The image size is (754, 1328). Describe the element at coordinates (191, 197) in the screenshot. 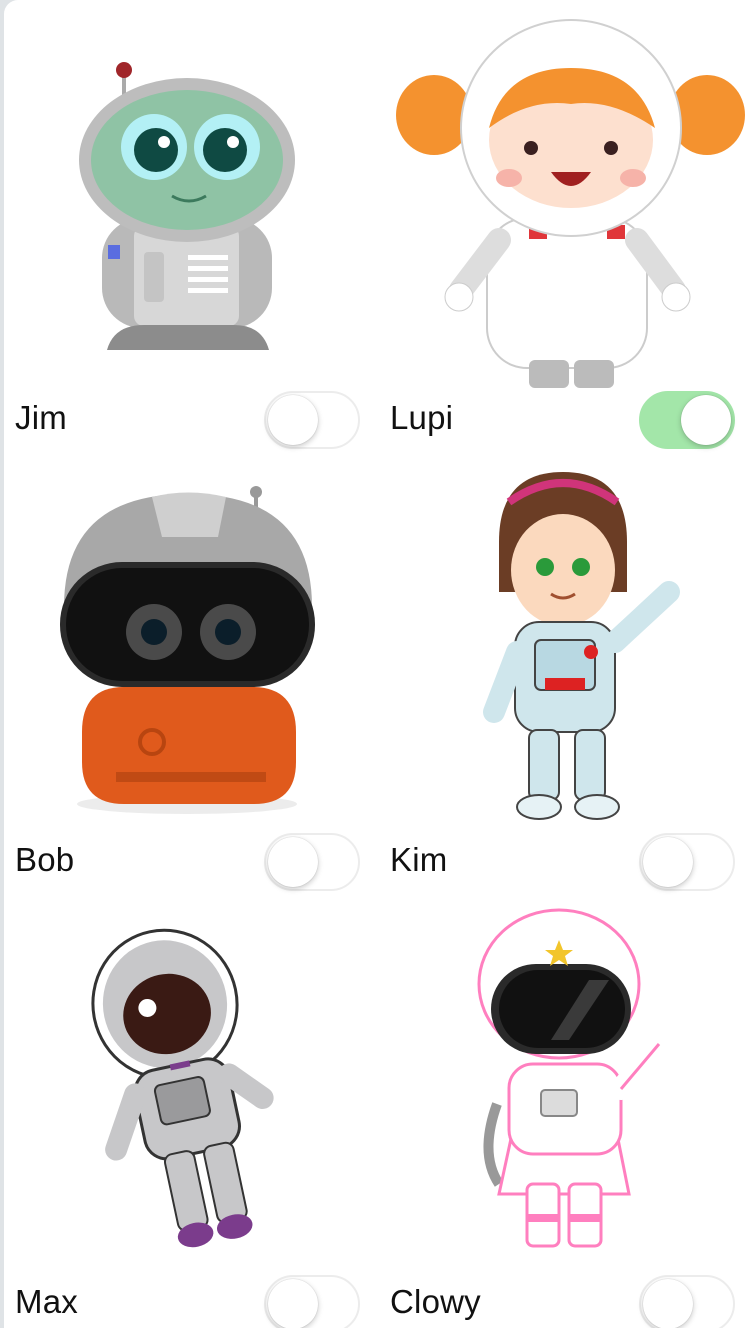

I see `alien-astronaut-icon` at that location.